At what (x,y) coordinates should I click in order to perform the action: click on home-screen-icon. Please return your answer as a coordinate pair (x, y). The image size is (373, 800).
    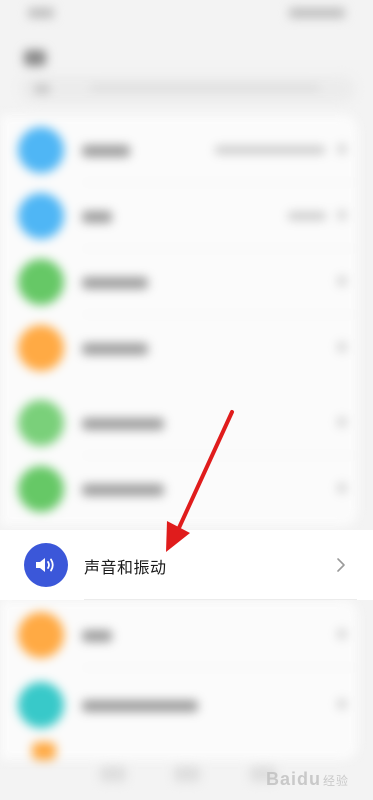
    Looking at the image, I should click on (41, 705).